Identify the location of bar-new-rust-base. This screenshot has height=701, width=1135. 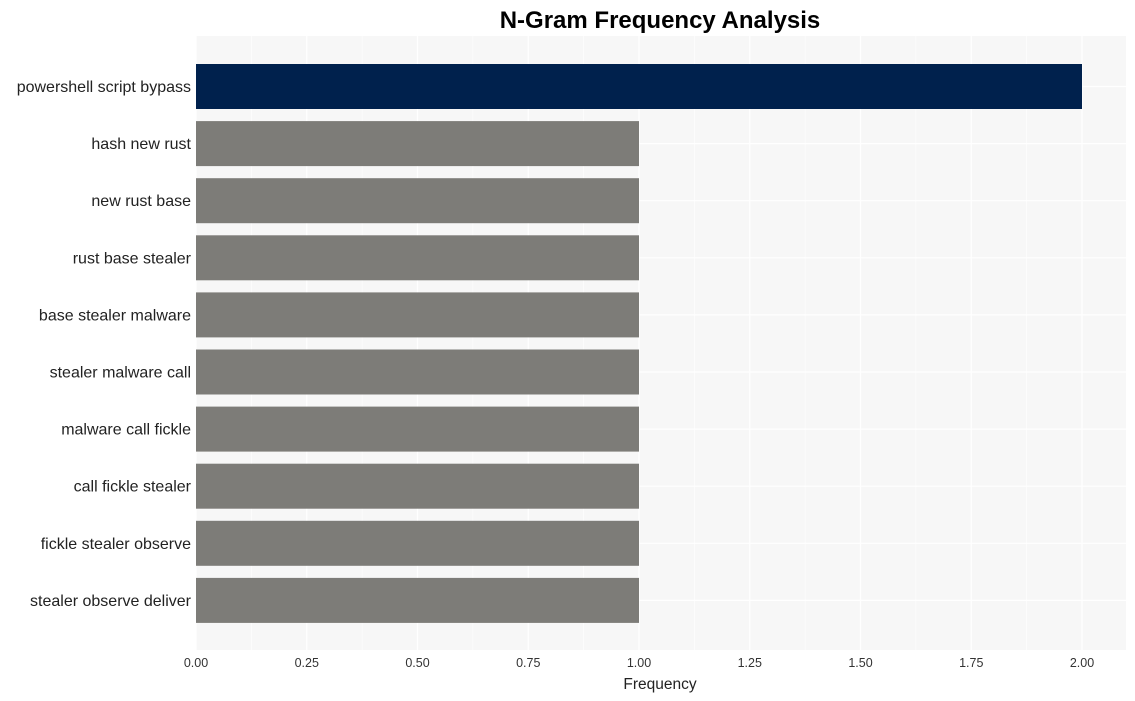
(417, 201).